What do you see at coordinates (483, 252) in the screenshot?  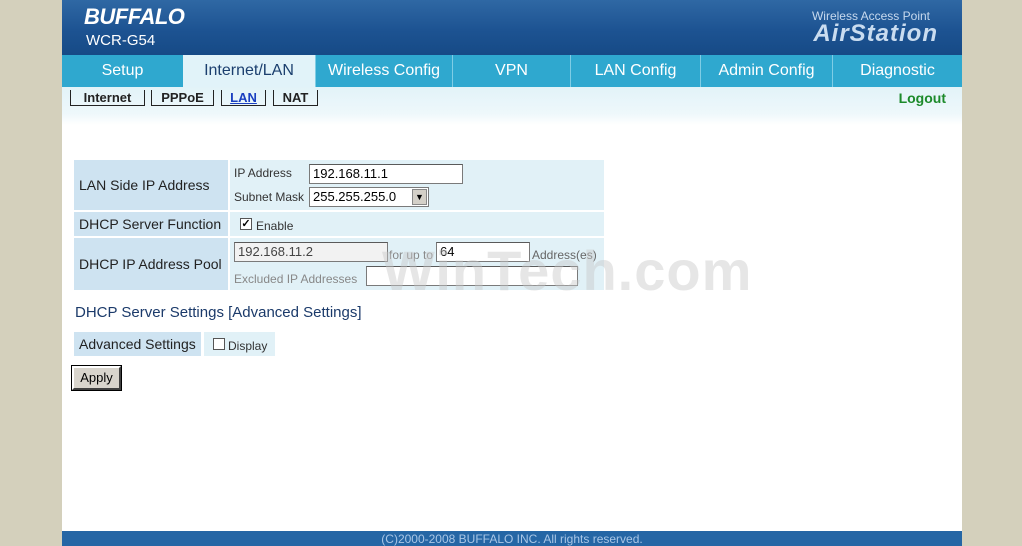 I see `pool-count-input: 64` at bounding box center [483, 252].